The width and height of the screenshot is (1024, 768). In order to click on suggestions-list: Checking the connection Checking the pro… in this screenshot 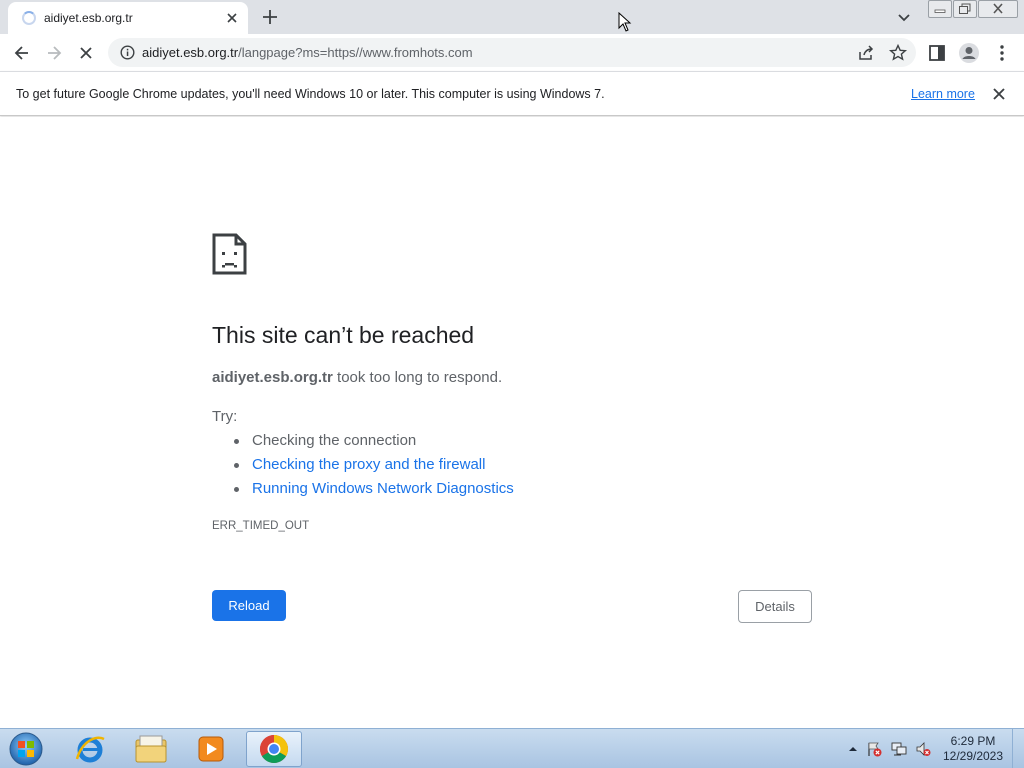, I will do `click(373, 468)`.